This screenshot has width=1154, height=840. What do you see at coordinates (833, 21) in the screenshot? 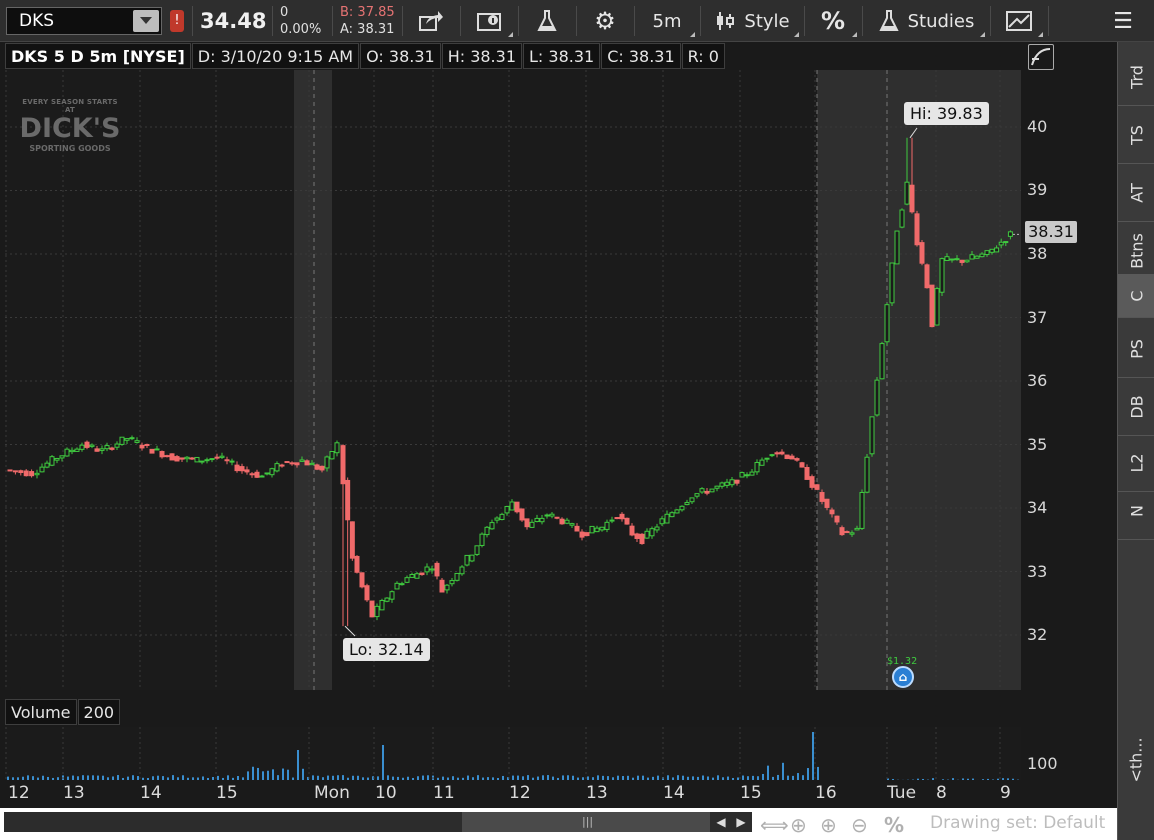
I see `percent-button: %` at bounding box center [833, 21].